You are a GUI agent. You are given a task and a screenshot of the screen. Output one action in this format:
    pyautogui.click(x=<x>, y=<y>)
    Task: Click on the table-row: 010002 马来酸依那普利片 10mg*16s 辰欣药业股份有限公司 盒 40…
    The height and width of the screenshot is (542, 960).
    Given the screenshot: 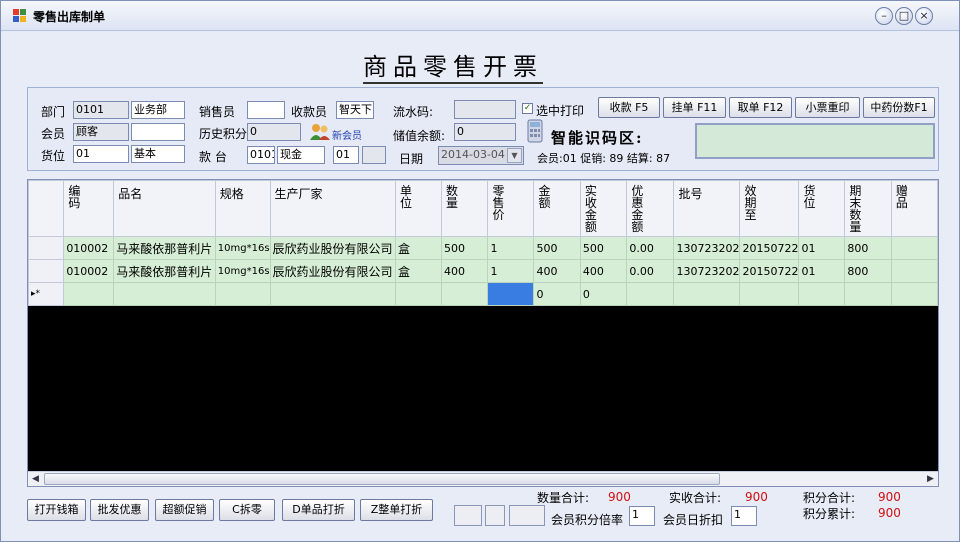 What is the action you would take?
    pyautogui.click(x=483, y=271)
    